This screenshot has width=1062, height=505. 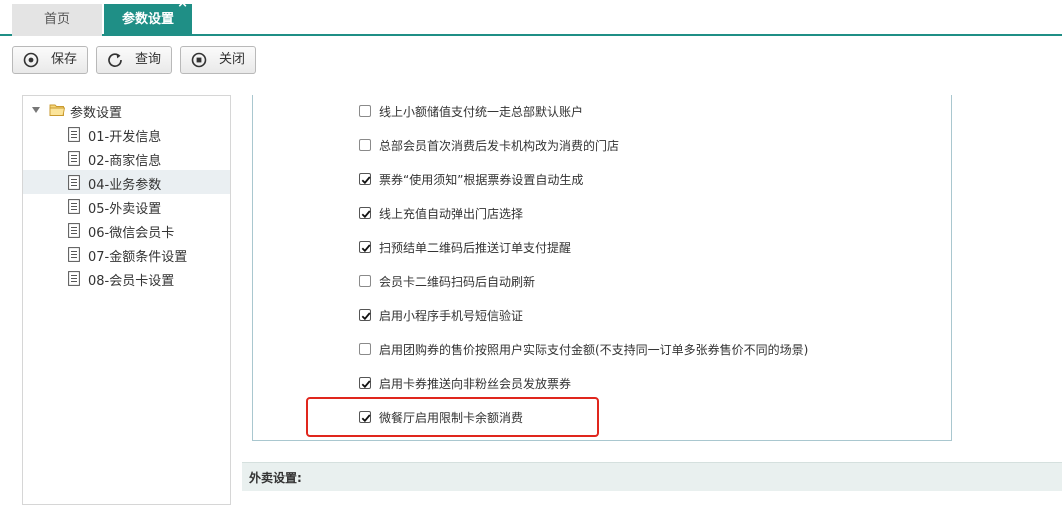 What do you see at coordinates (131, 233) in the screenshot?
I see `tree-item-label: 06-微信会员卡` at bounding box center [131, 233].